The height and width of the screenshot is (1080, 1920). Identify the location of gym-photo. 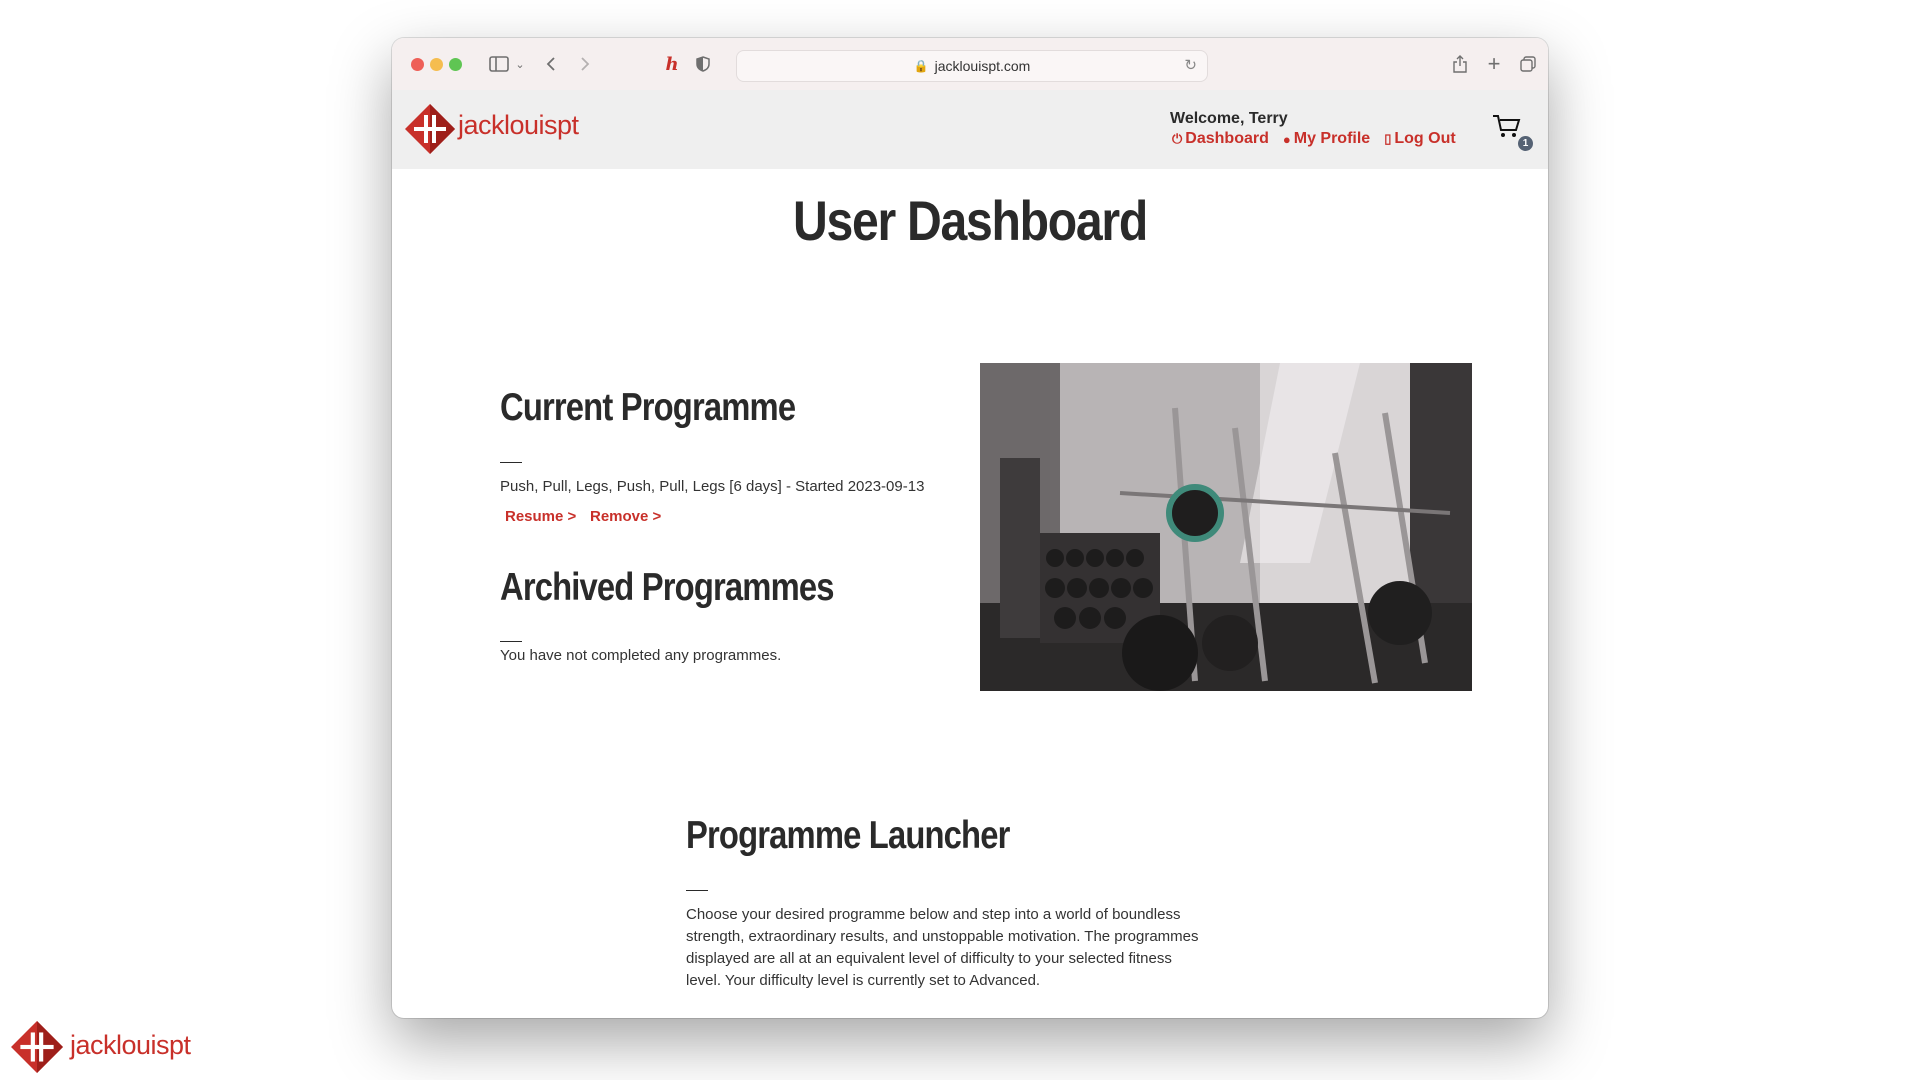
(1226, 527).